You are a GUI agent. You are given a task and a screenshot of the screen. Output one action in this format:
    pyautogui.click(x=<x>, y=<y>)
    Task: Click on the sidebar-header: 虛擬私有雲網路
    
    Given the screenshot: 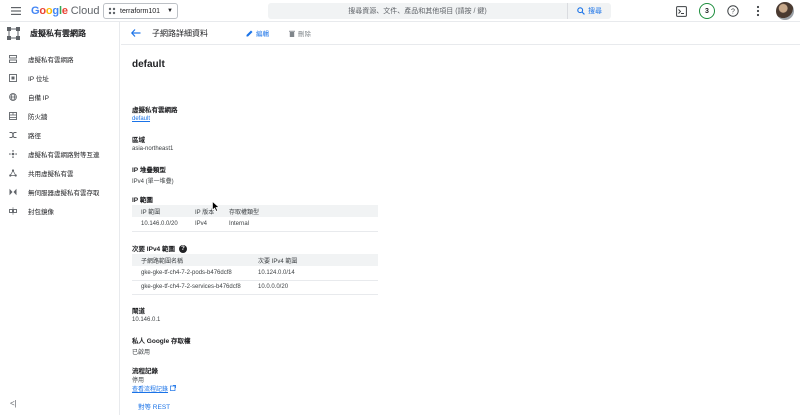 What is the action you would take?
    pyautogui.click(x=59, y=33)
    